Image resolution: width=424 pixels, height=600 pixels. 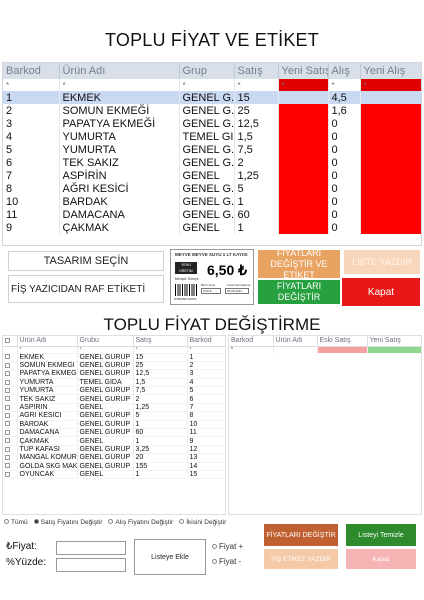 I want to click on table-row: 7 ASPİRİN GENEL 1,25 0, so click(x=212, y=175).